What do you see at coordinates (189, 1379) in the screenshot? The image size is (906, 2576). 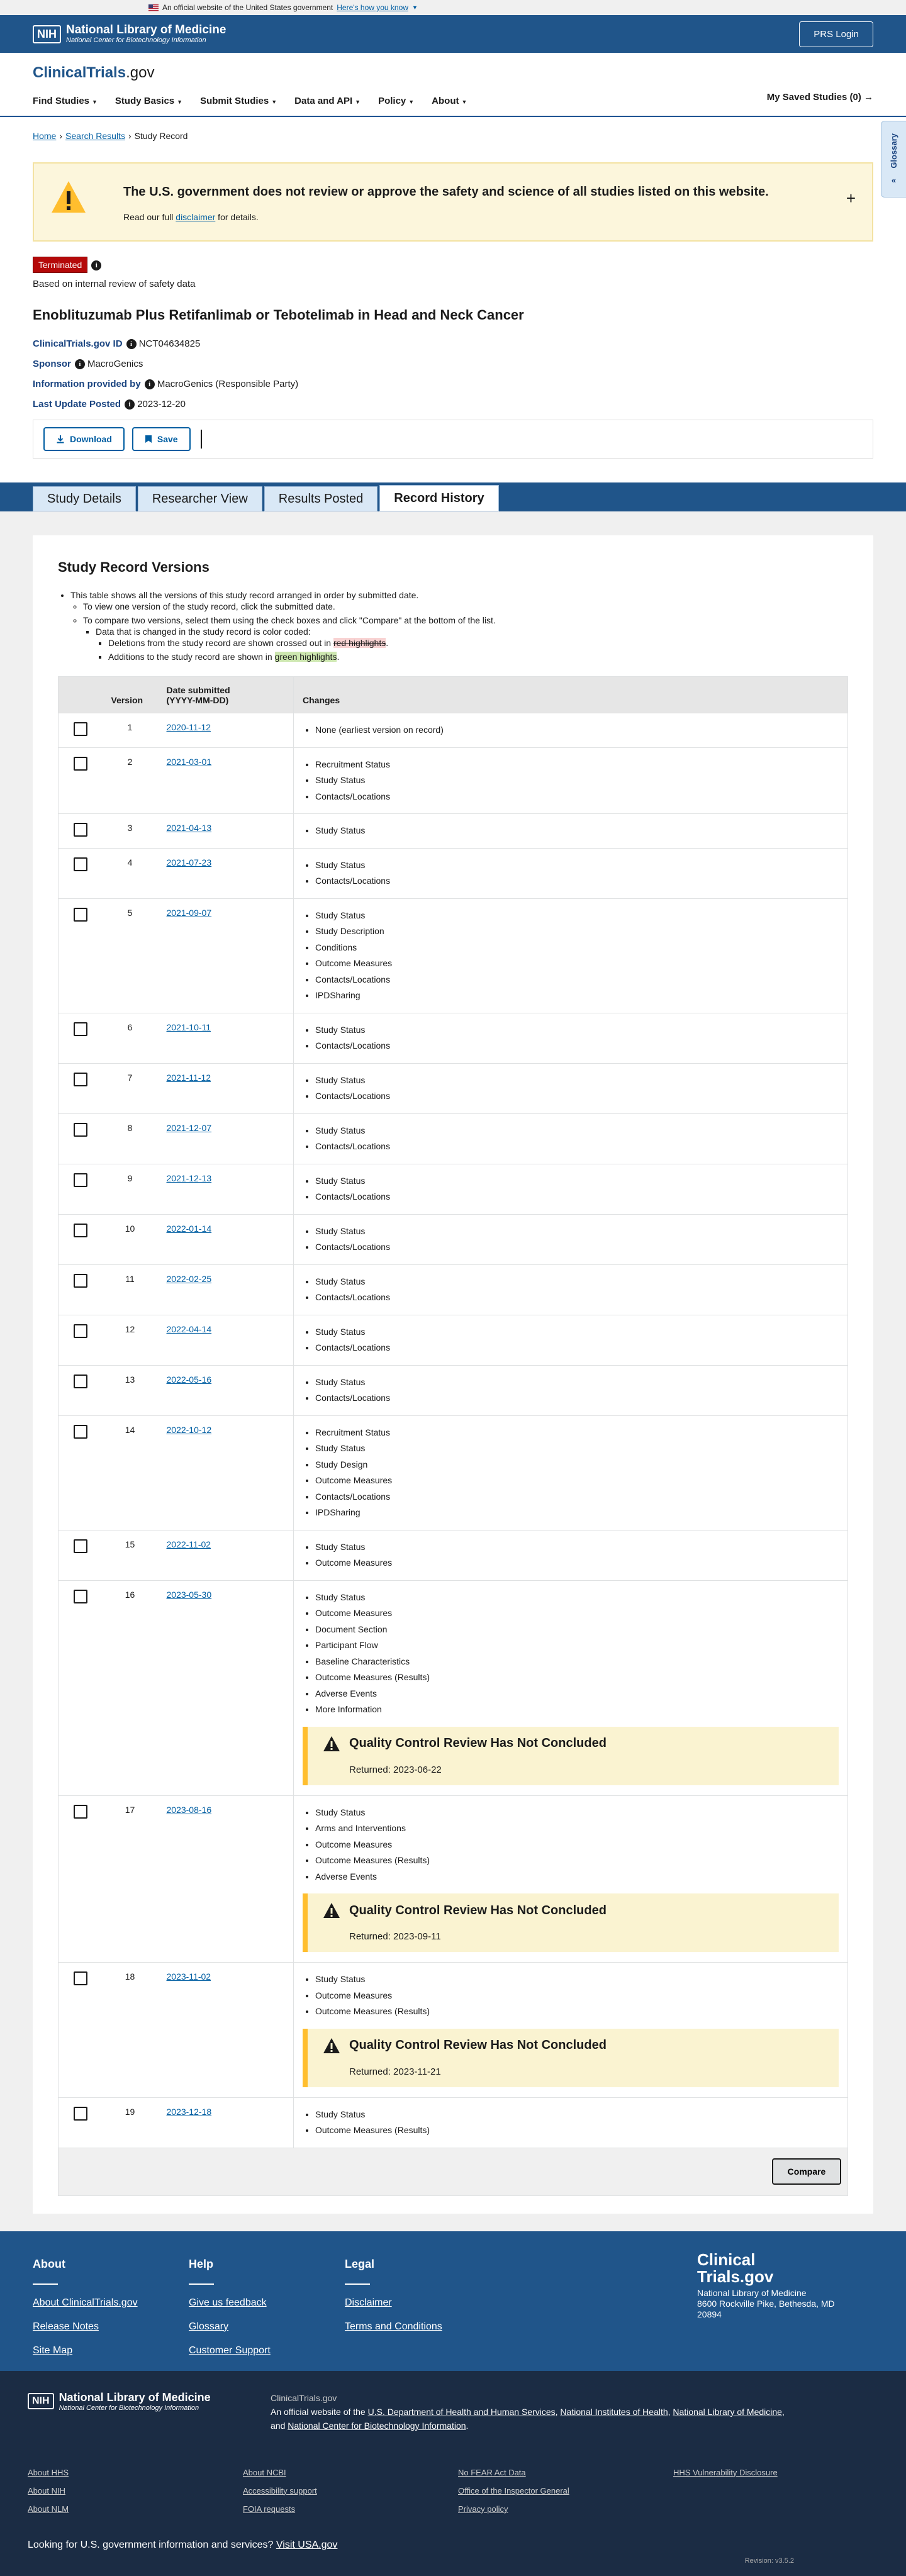 I see `submitted-date-link: 2022-05-16` at bounding box center [189, 1379].